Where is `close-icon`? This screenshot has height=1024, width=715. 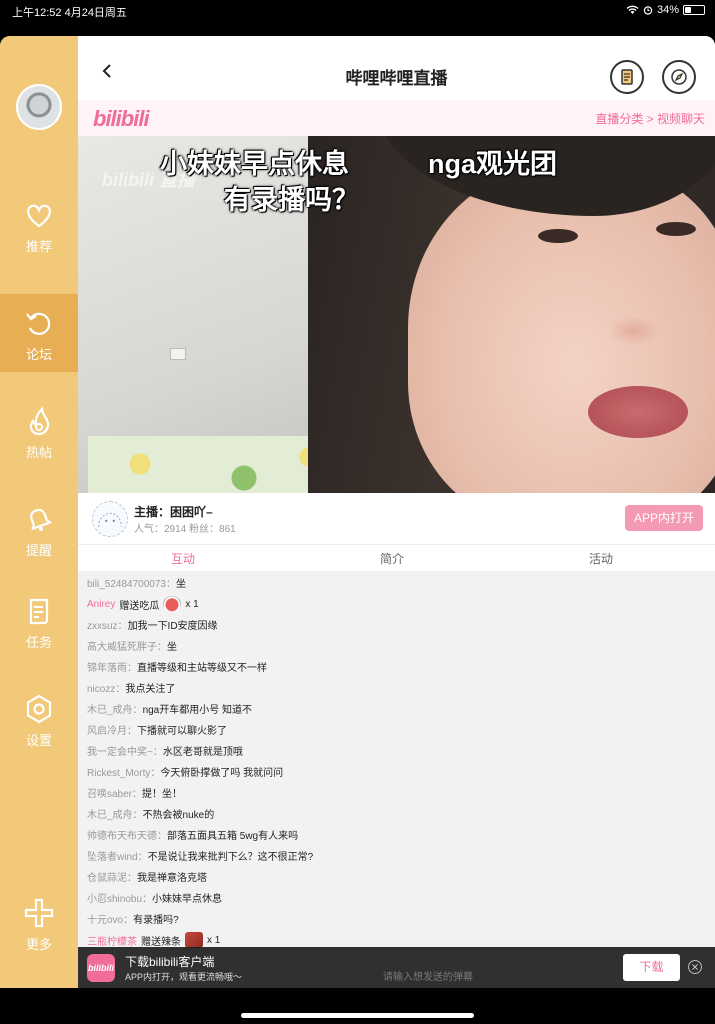
close-icon is located at coordinates (695, 967).